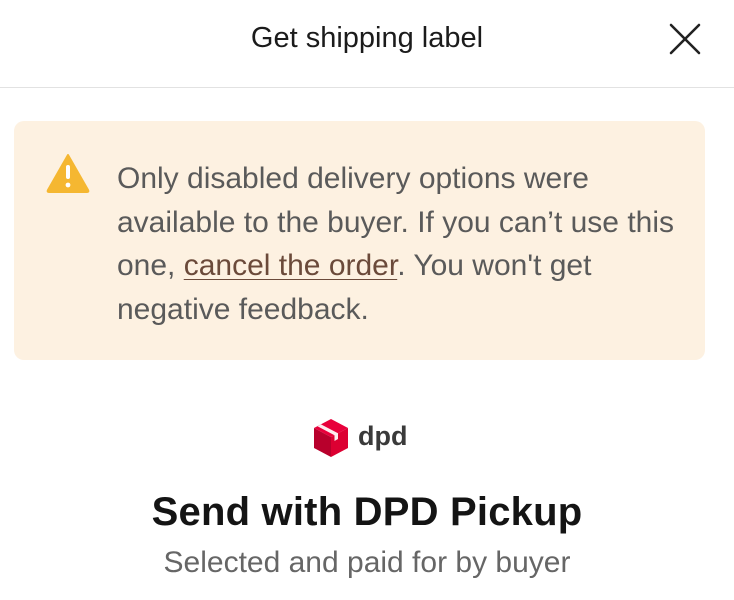 This screenshot has height=600, width=734. Describe the element at coordinates (367, 512) in the screenshot. I see `shipping-method-title: Send with DPD Pickup` at that location.